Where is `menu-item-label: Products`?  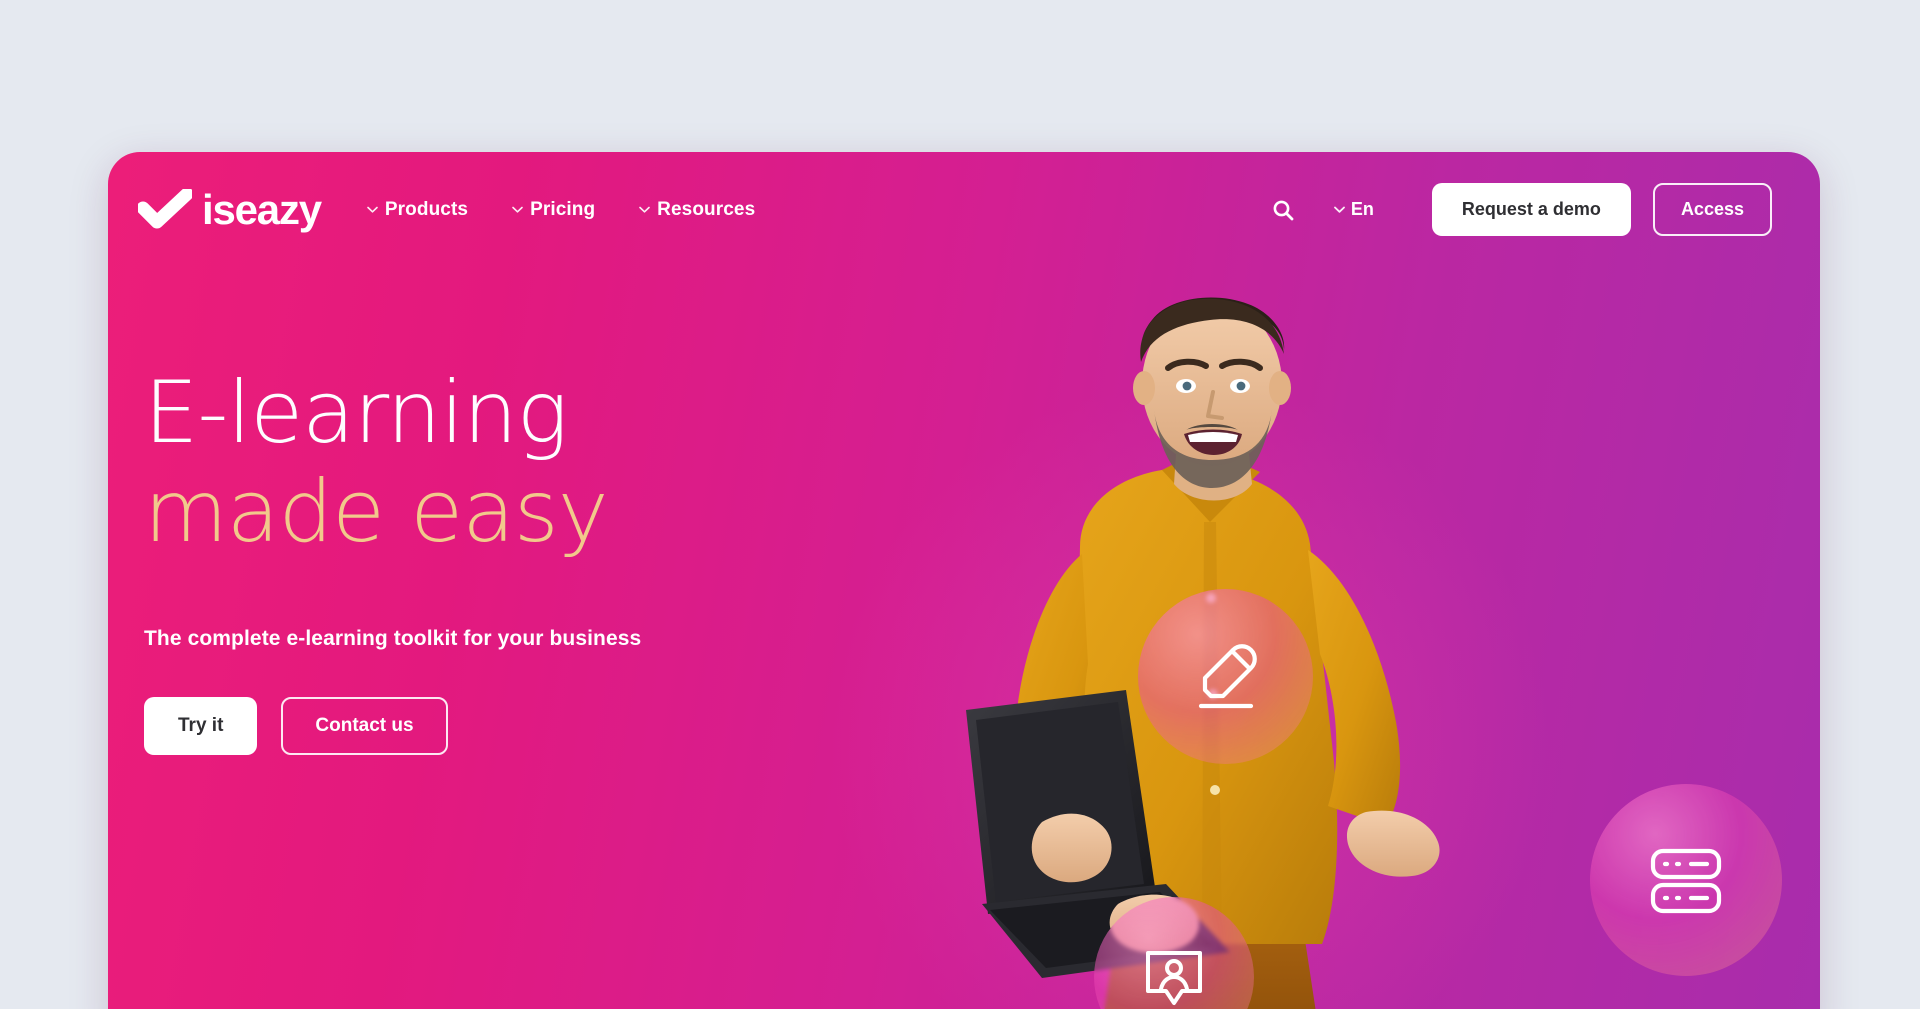 menu-item-label: Products is located at coordinates (426, 209).